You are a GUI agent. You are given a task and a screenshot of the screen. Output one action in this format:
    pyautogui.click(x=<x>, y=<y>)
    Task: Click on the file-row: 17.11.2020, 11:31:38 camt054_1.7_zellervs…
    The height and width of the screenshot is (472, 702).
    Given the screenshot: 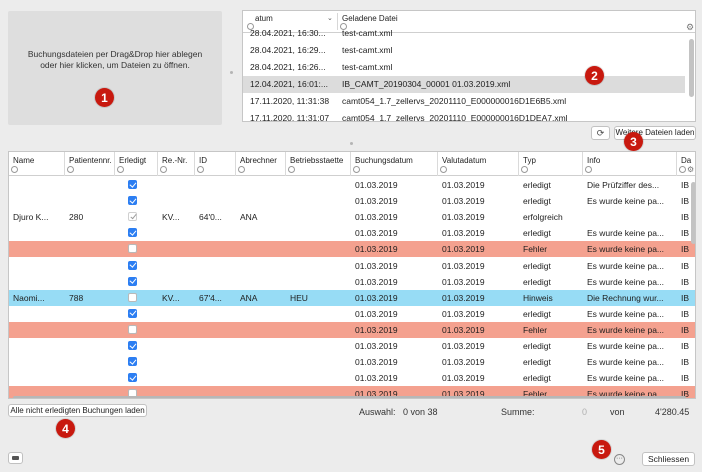 What is the action you would take?
    pyautogui.click(x=464, y=101)
    